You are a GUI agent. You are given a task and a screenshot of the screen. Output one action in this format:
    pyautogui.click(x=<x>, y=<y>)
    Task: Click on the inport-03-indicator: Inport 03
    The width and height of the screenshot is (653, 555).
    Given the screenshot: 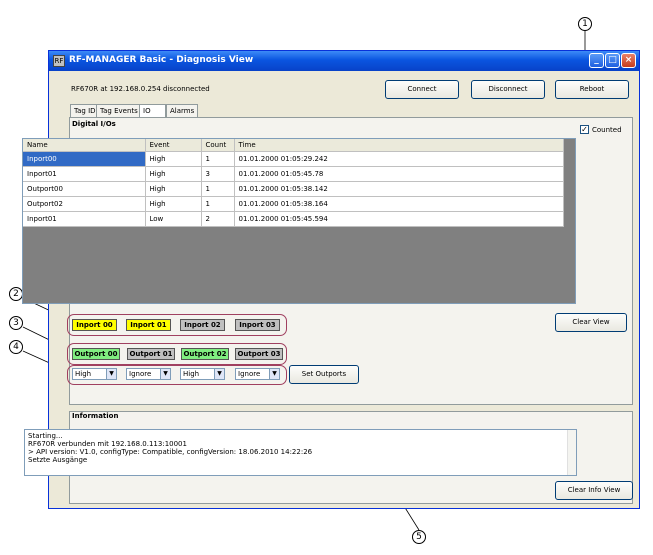 What is the action you would take?
    pyautogui.click(x=257, y=325)
    